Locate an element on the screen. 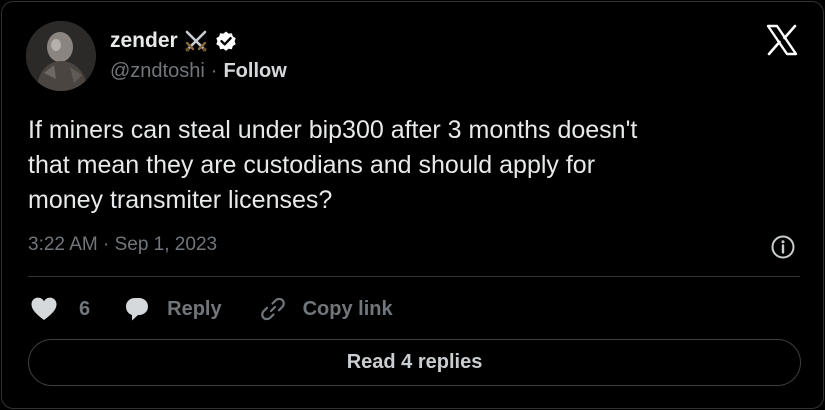 The width and height of the screenshot is (825, 410). reply-label: Reply is located at coordinates (194, 308).